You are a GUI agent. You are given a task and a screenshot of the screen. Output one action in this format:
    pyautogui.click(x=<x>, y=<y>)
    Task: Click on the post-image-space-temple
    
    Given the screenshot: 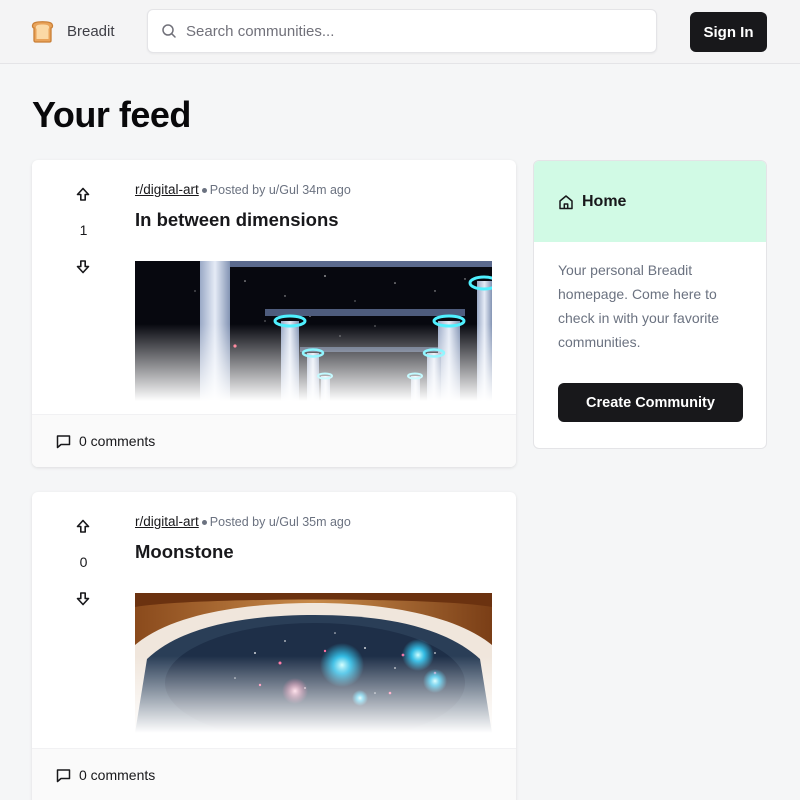 What is the action you would take?
    pyautogui.click(x=313, y=331)
    